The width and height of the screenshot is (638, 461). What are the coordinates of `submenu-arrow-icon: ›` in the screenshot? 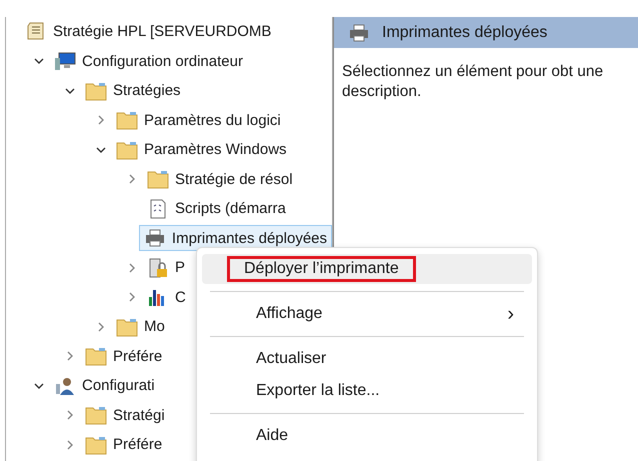 It's located at (510, 314).